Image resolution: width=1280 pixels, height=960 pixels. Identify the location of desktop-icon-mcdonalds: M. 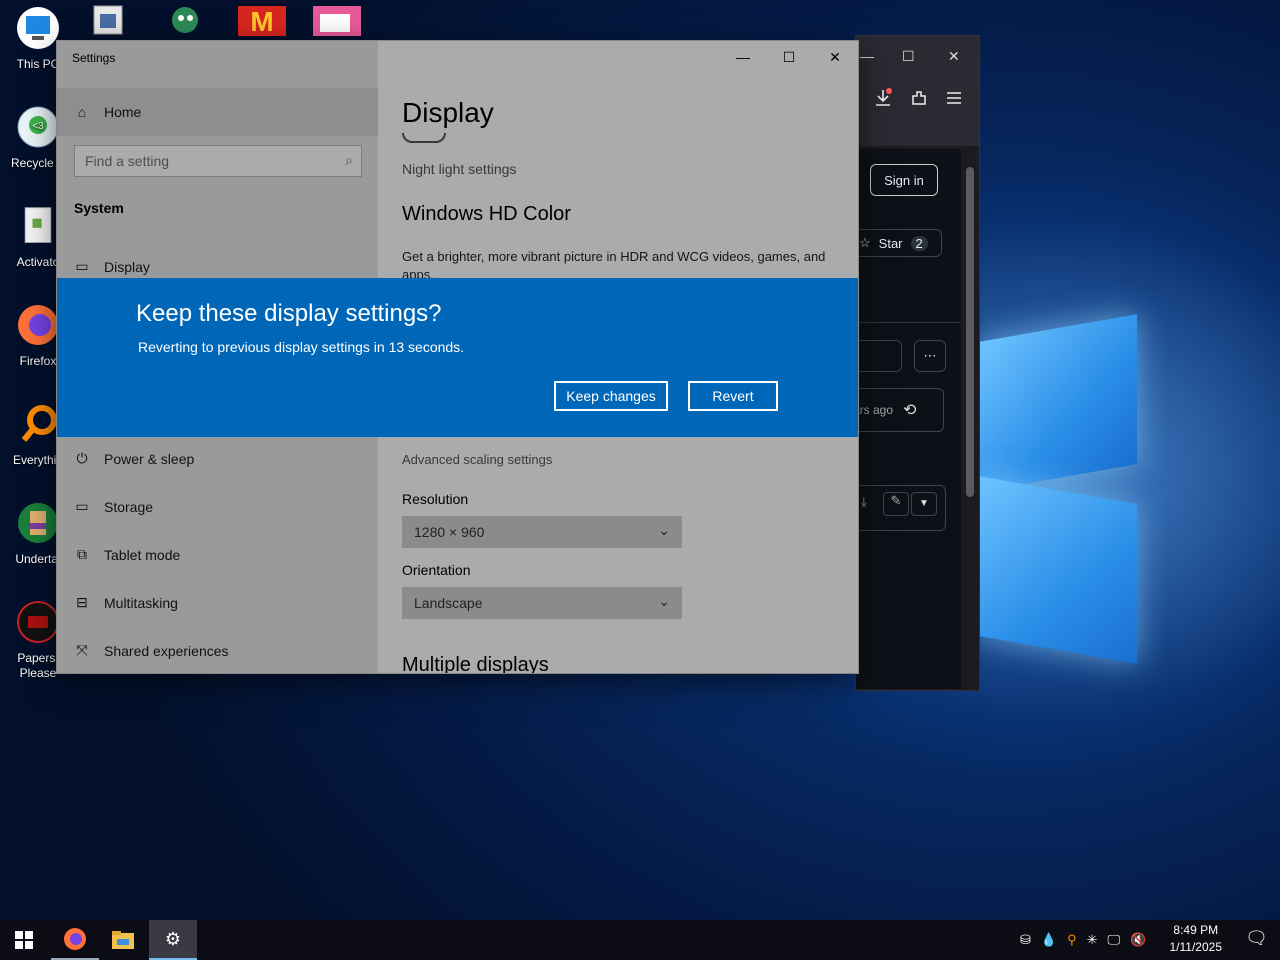
(262, 20).